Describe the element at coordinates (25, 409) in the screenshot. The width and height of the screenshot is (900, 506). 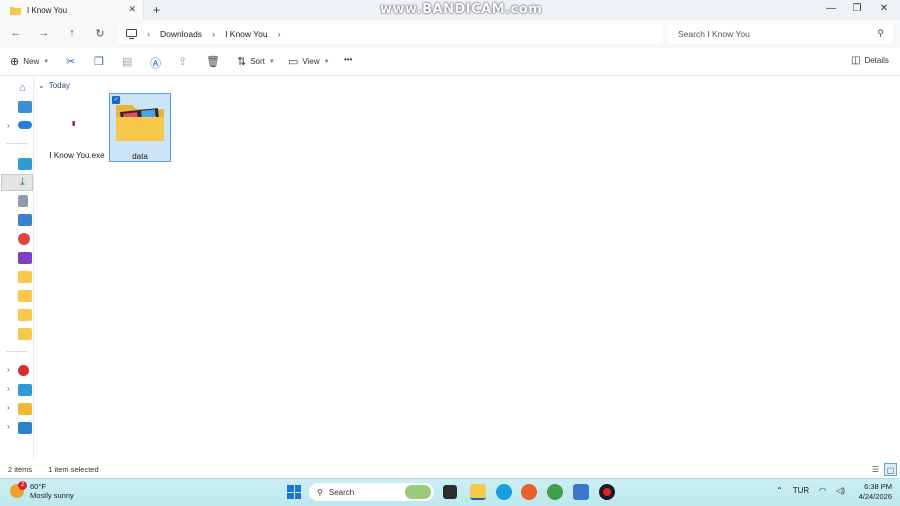
I see `library-icon` at that location.